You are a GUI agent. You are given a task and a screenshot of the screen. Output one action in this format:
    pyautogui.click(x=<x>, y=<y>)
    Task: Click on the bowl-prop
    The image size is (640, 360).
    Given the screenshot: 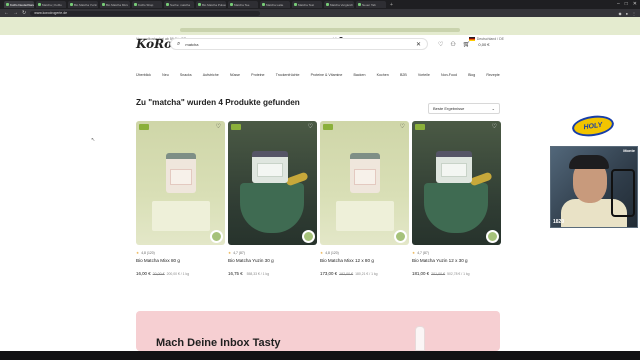 What is the action you would take?
    pyautogui.click(x=272, y=208)
    